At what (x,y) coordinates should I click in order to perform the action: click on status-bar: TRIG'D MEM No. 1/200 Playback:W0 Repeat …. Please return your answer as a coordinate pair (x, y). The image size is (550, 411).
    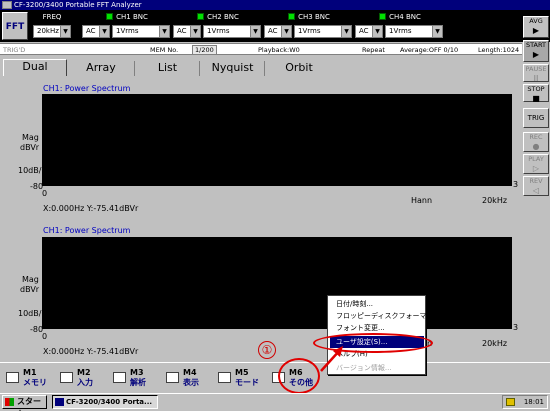
    Looking at the image, I should click on (261, 49).